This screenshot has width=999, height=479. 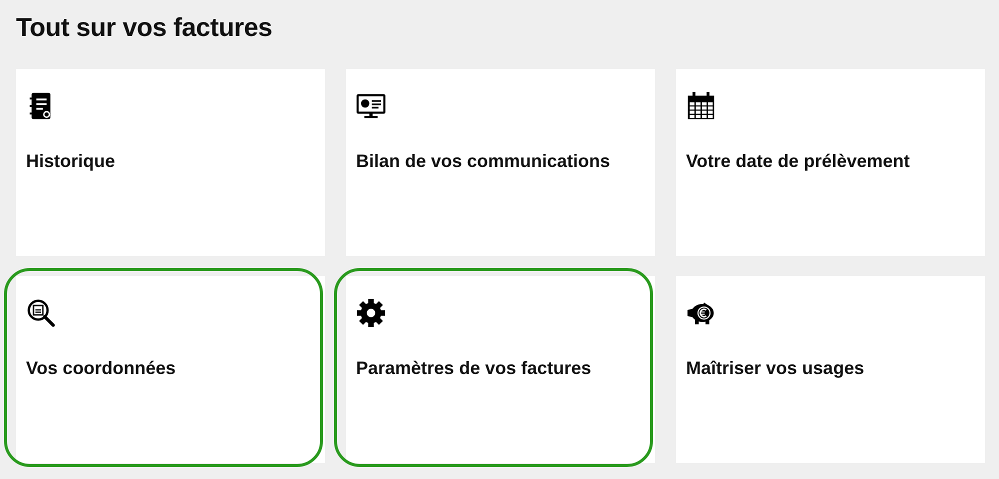 What do you see at coordinates (170, 162) in the screenshot?
I see `card: Historique` at bounding box center [170, 162].